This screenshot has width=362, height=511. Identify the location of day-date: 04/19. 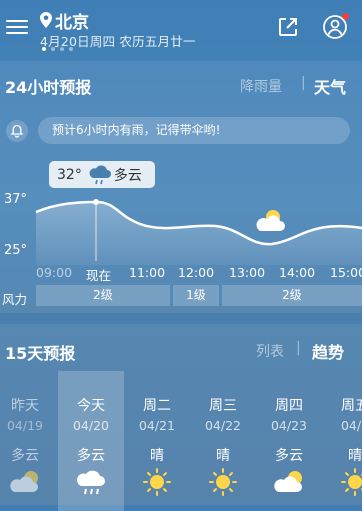
(25, 425).